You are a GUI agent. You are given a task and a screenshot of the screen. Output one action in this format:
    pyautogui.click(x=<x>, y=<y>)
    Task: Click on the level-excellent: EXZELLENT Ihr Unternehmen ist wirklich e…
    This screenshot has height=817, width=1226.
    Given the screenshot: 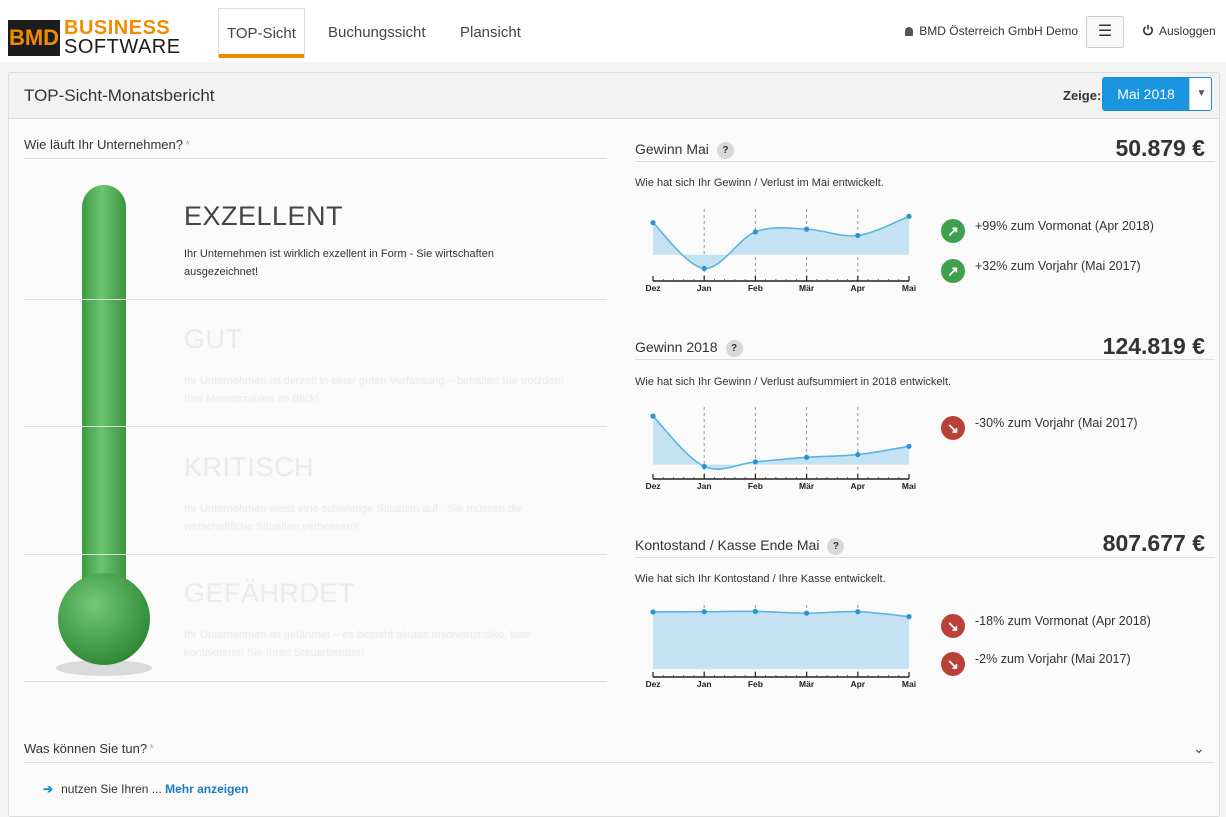 What is the action you would take?
    pyautogui.click(x=315, y=246)
    